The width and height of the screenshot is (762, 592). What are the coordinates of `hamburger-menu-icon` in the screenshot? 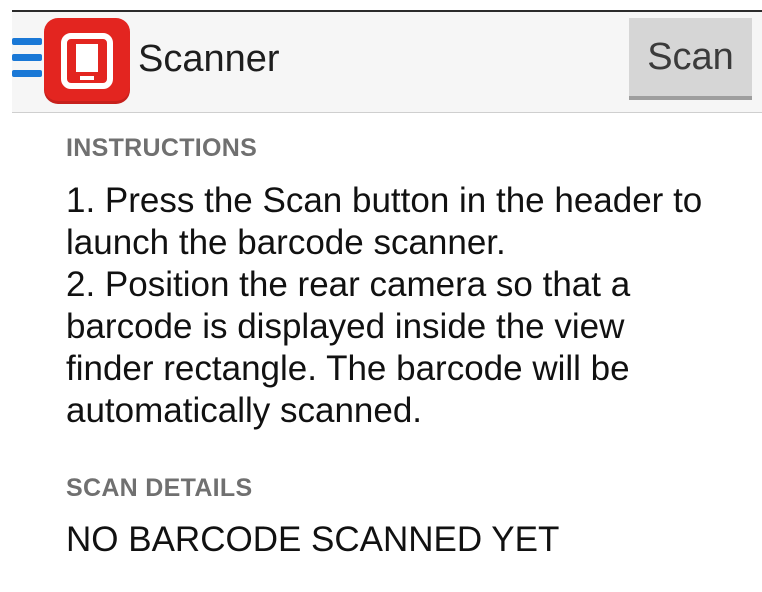 It's located at (27, 58).